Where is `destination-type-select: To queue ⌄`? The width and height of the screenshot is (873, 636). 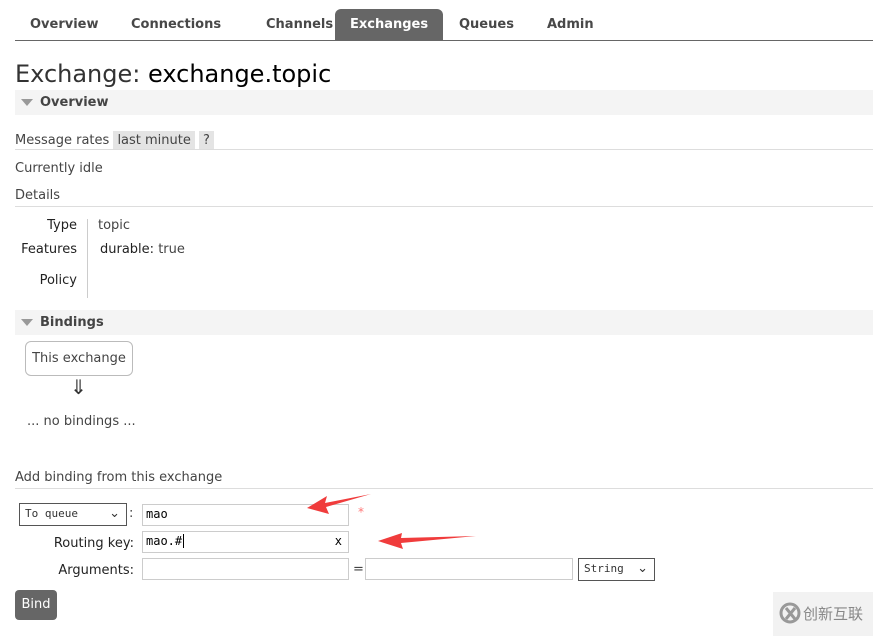
destination-type-select: To queue ⌄ is located at coordinates (73, 514).